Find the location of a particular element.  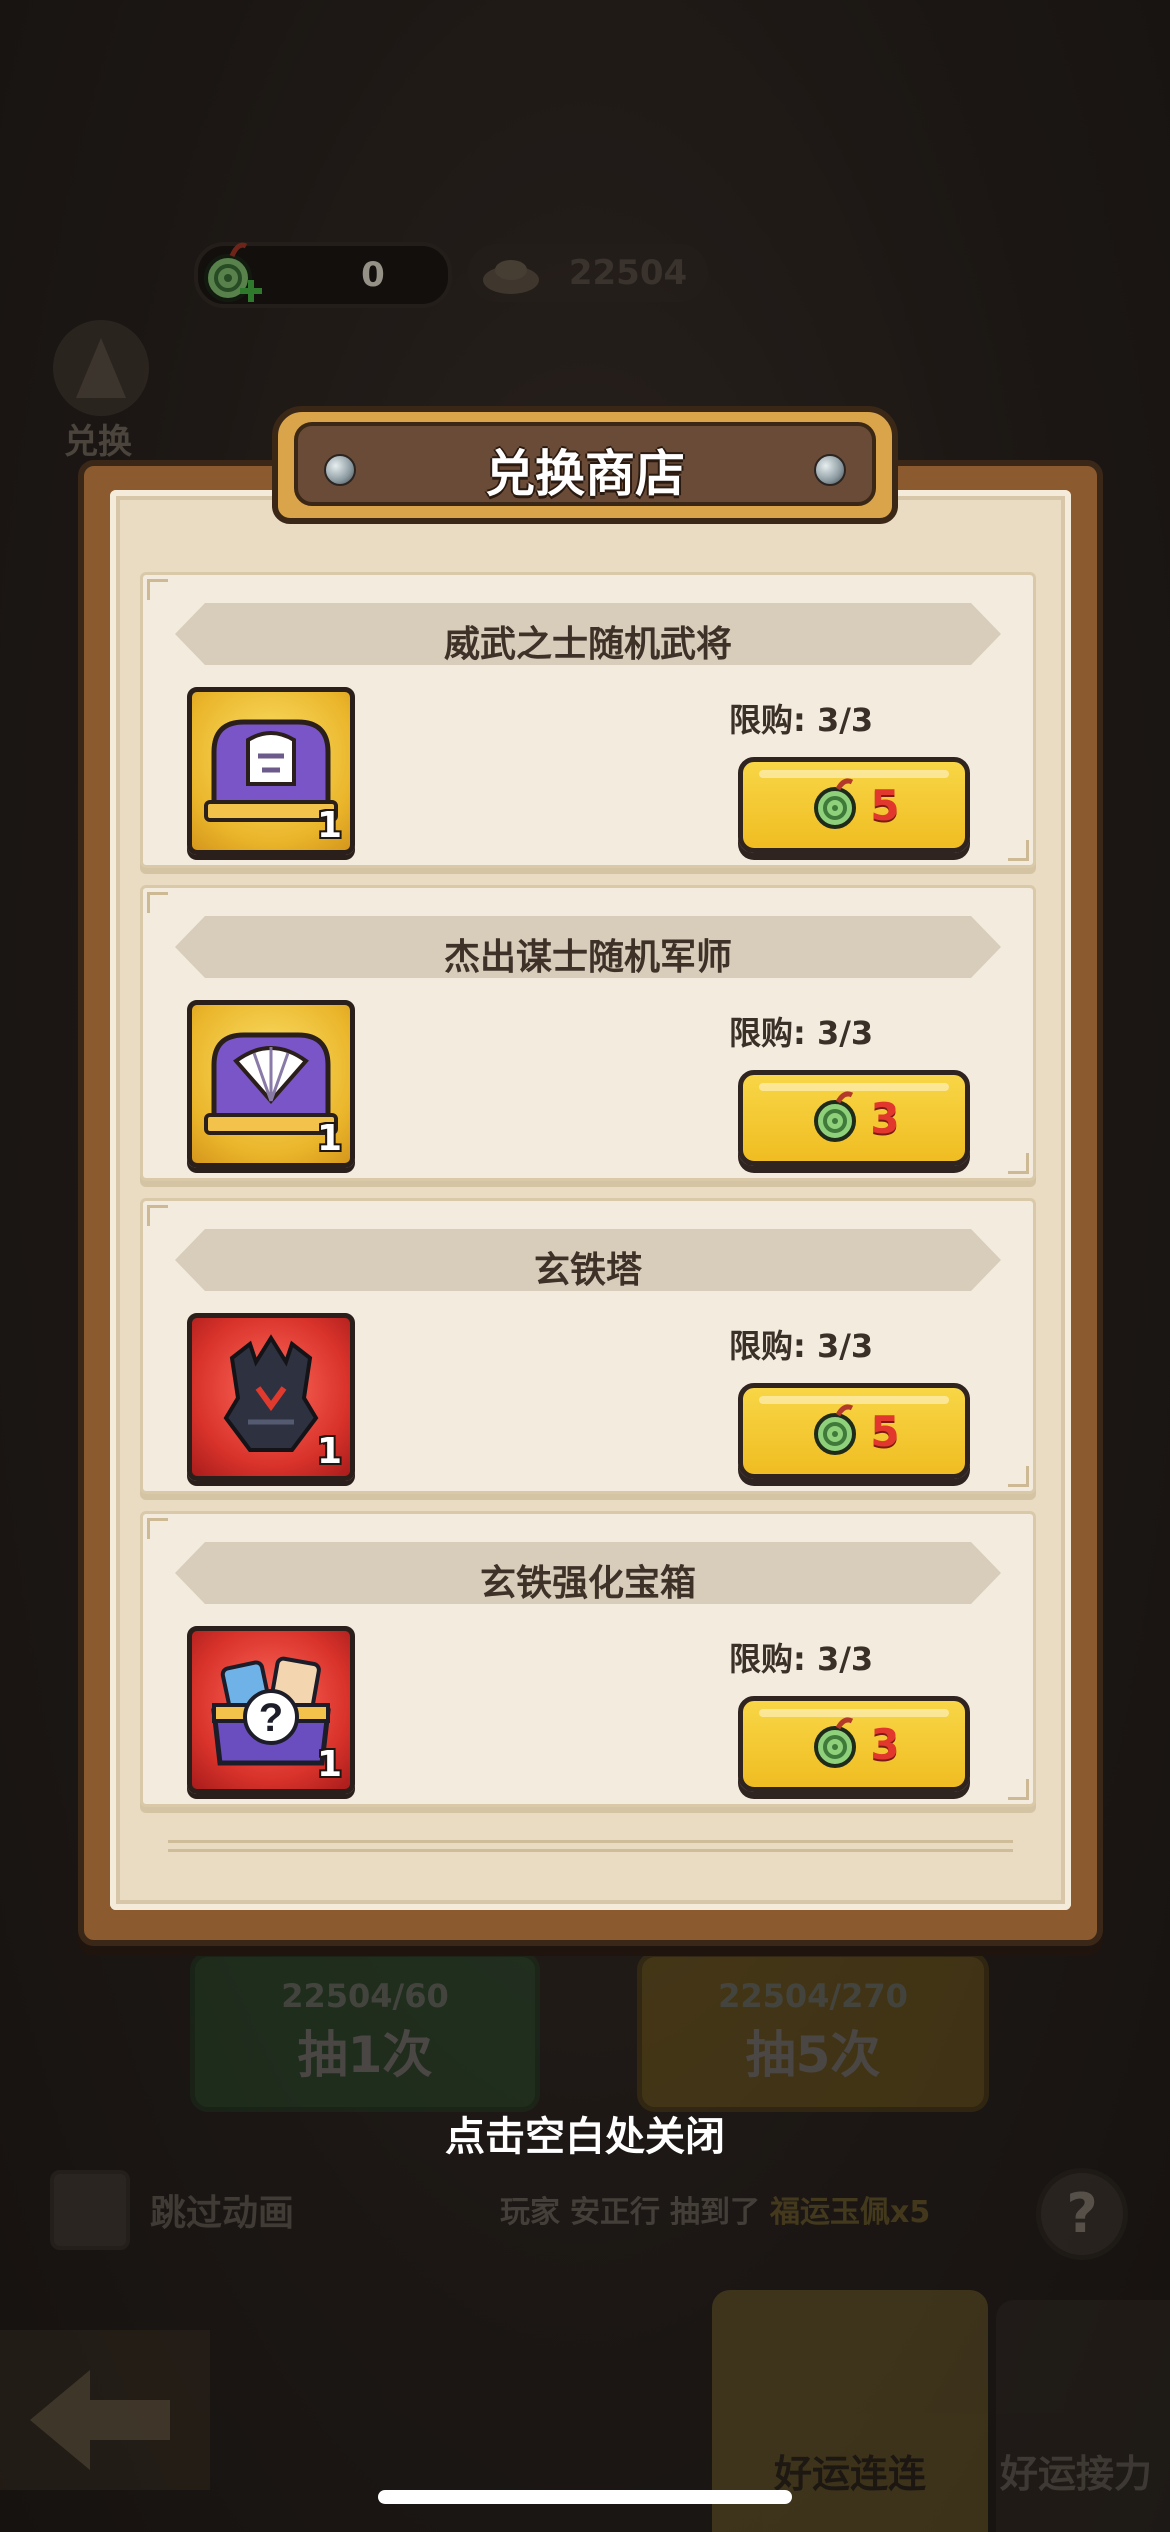

dark-iron-tower-icon: 1 is located at coordinates (271, 1397).